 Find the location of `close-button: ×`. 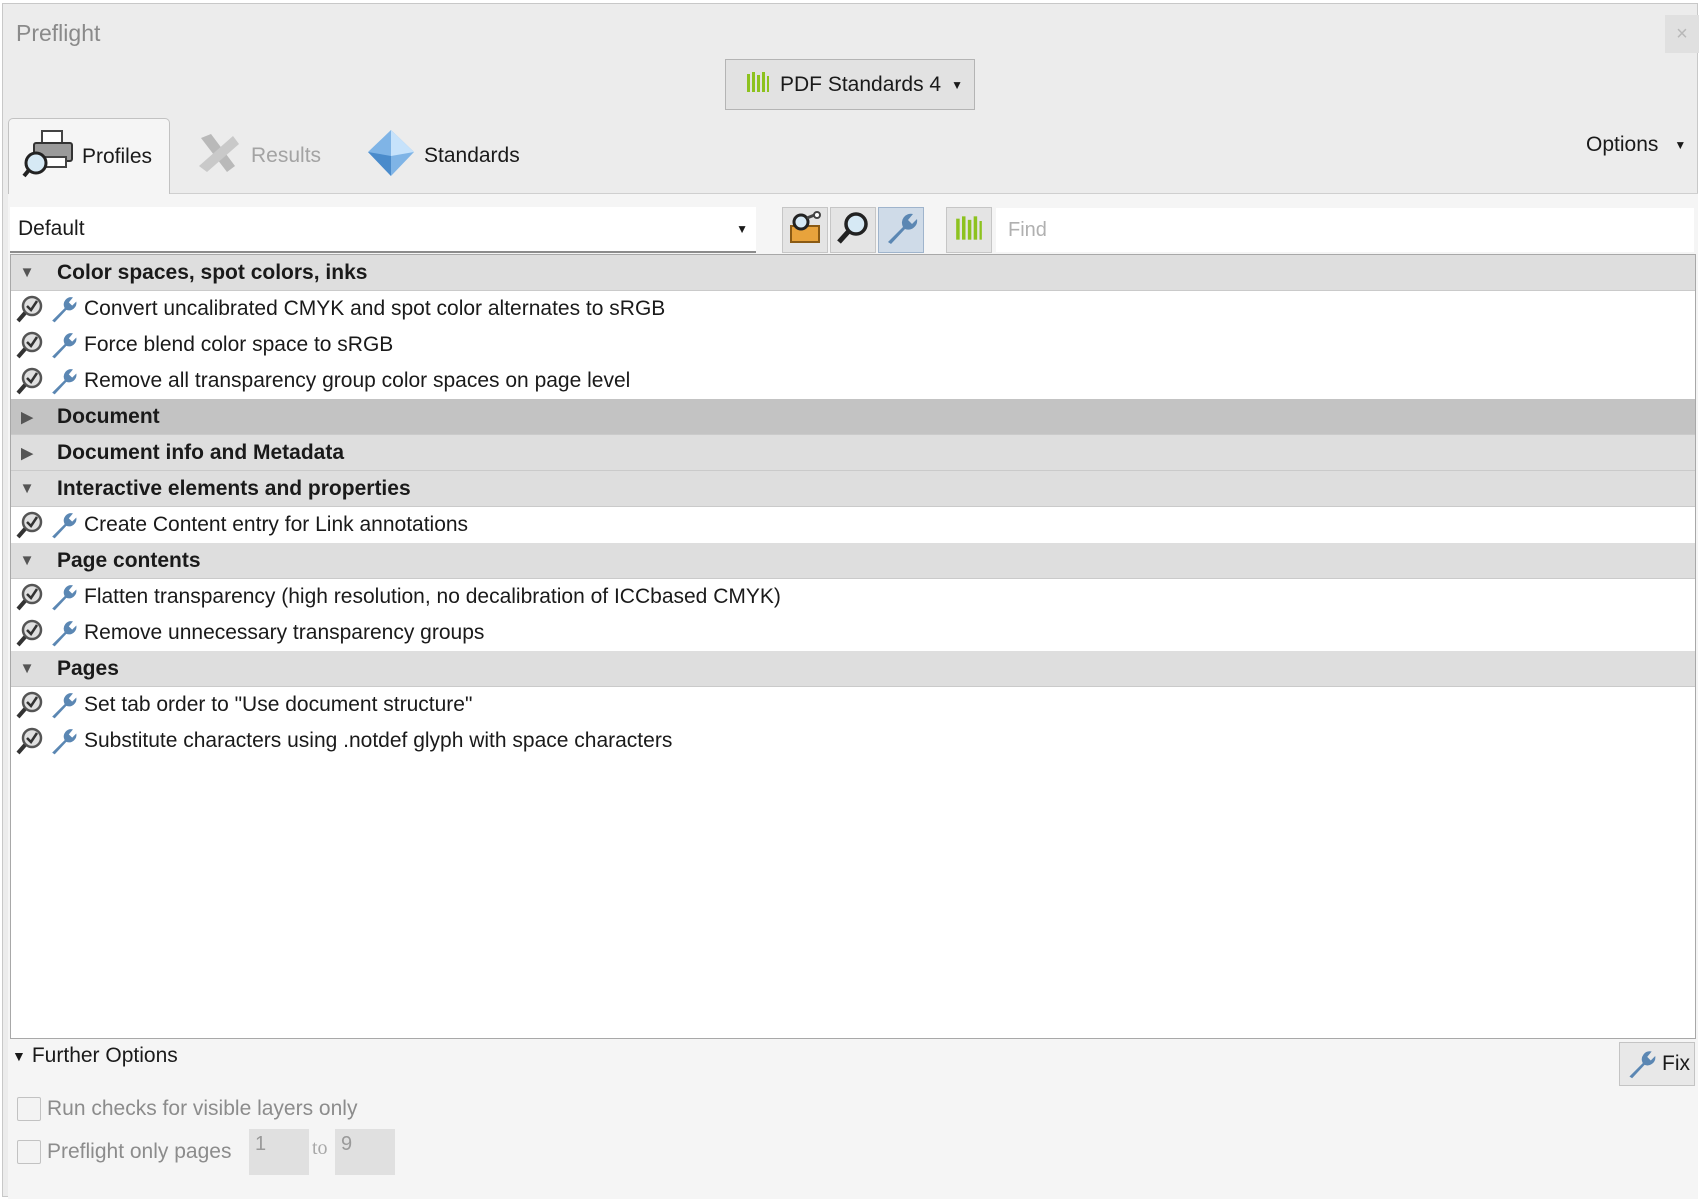

close-button: × is located at coordinates (1682, 34).